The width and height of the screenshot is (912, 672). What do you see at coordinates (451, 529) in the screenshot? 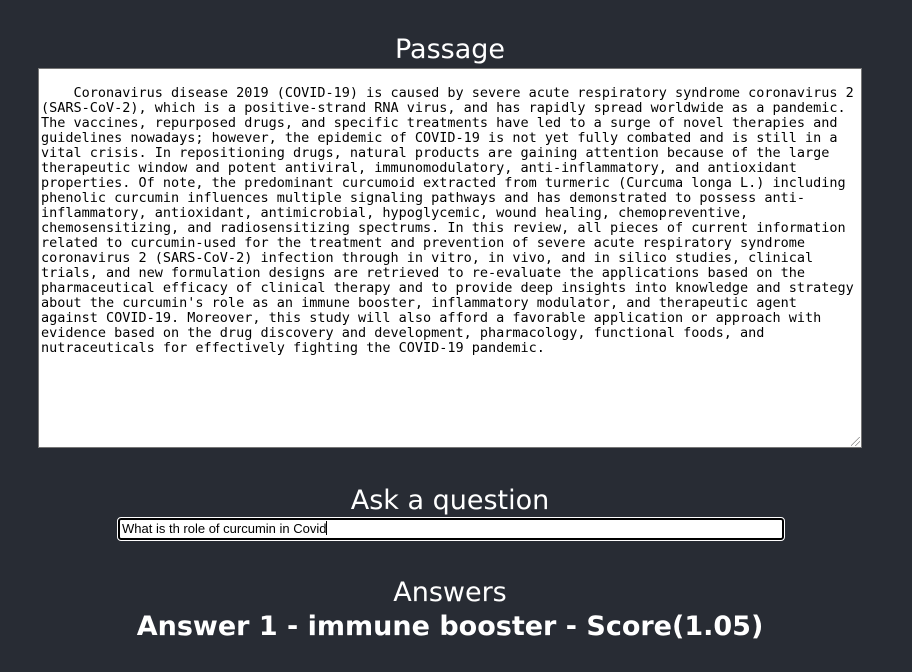
I see `question-input: What is th role of curcumin in Covid` at bounding box center [451, 529].